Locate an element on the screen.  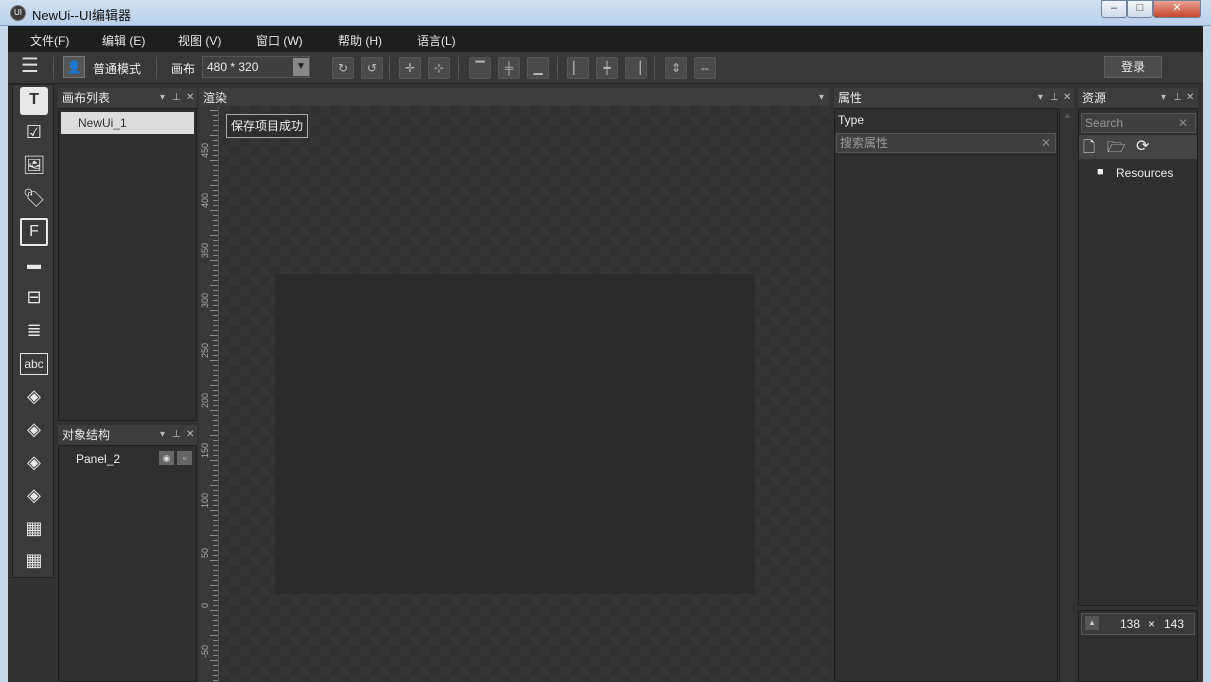
grid-widget-alt-tool-icon: ▦ is located at coordinates (34, 561).